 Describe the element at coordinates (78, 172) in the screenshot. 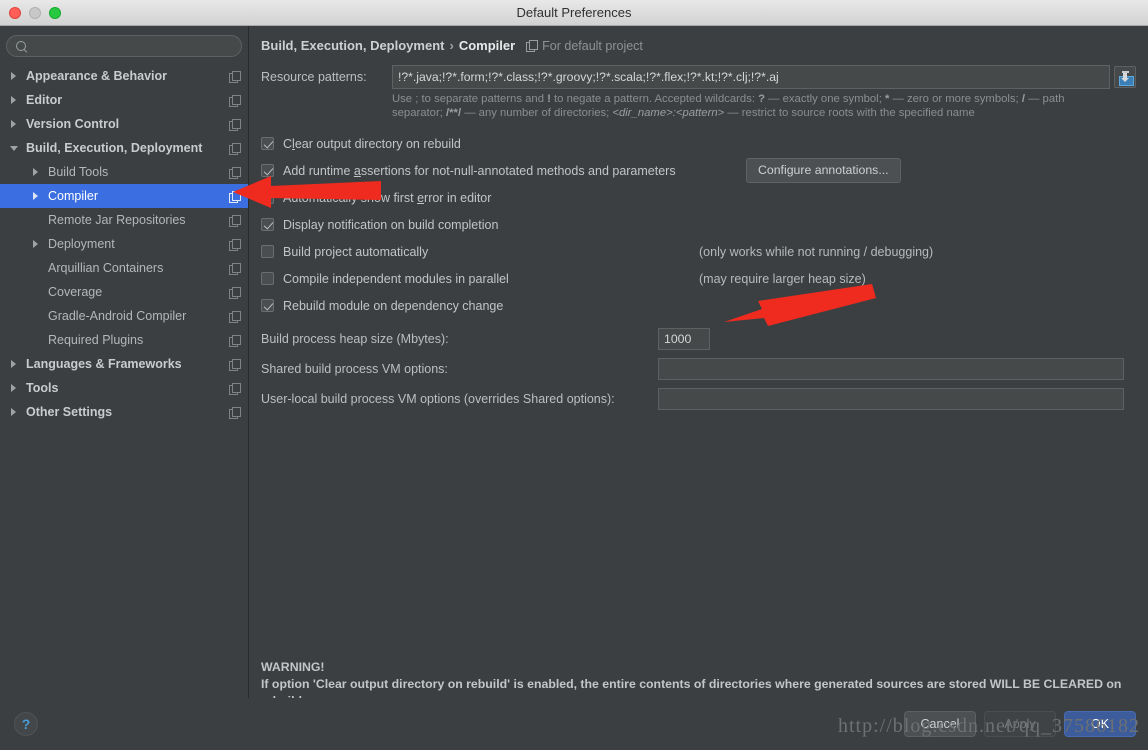

I see `sidebar-item-label: Build Tools` at that location.